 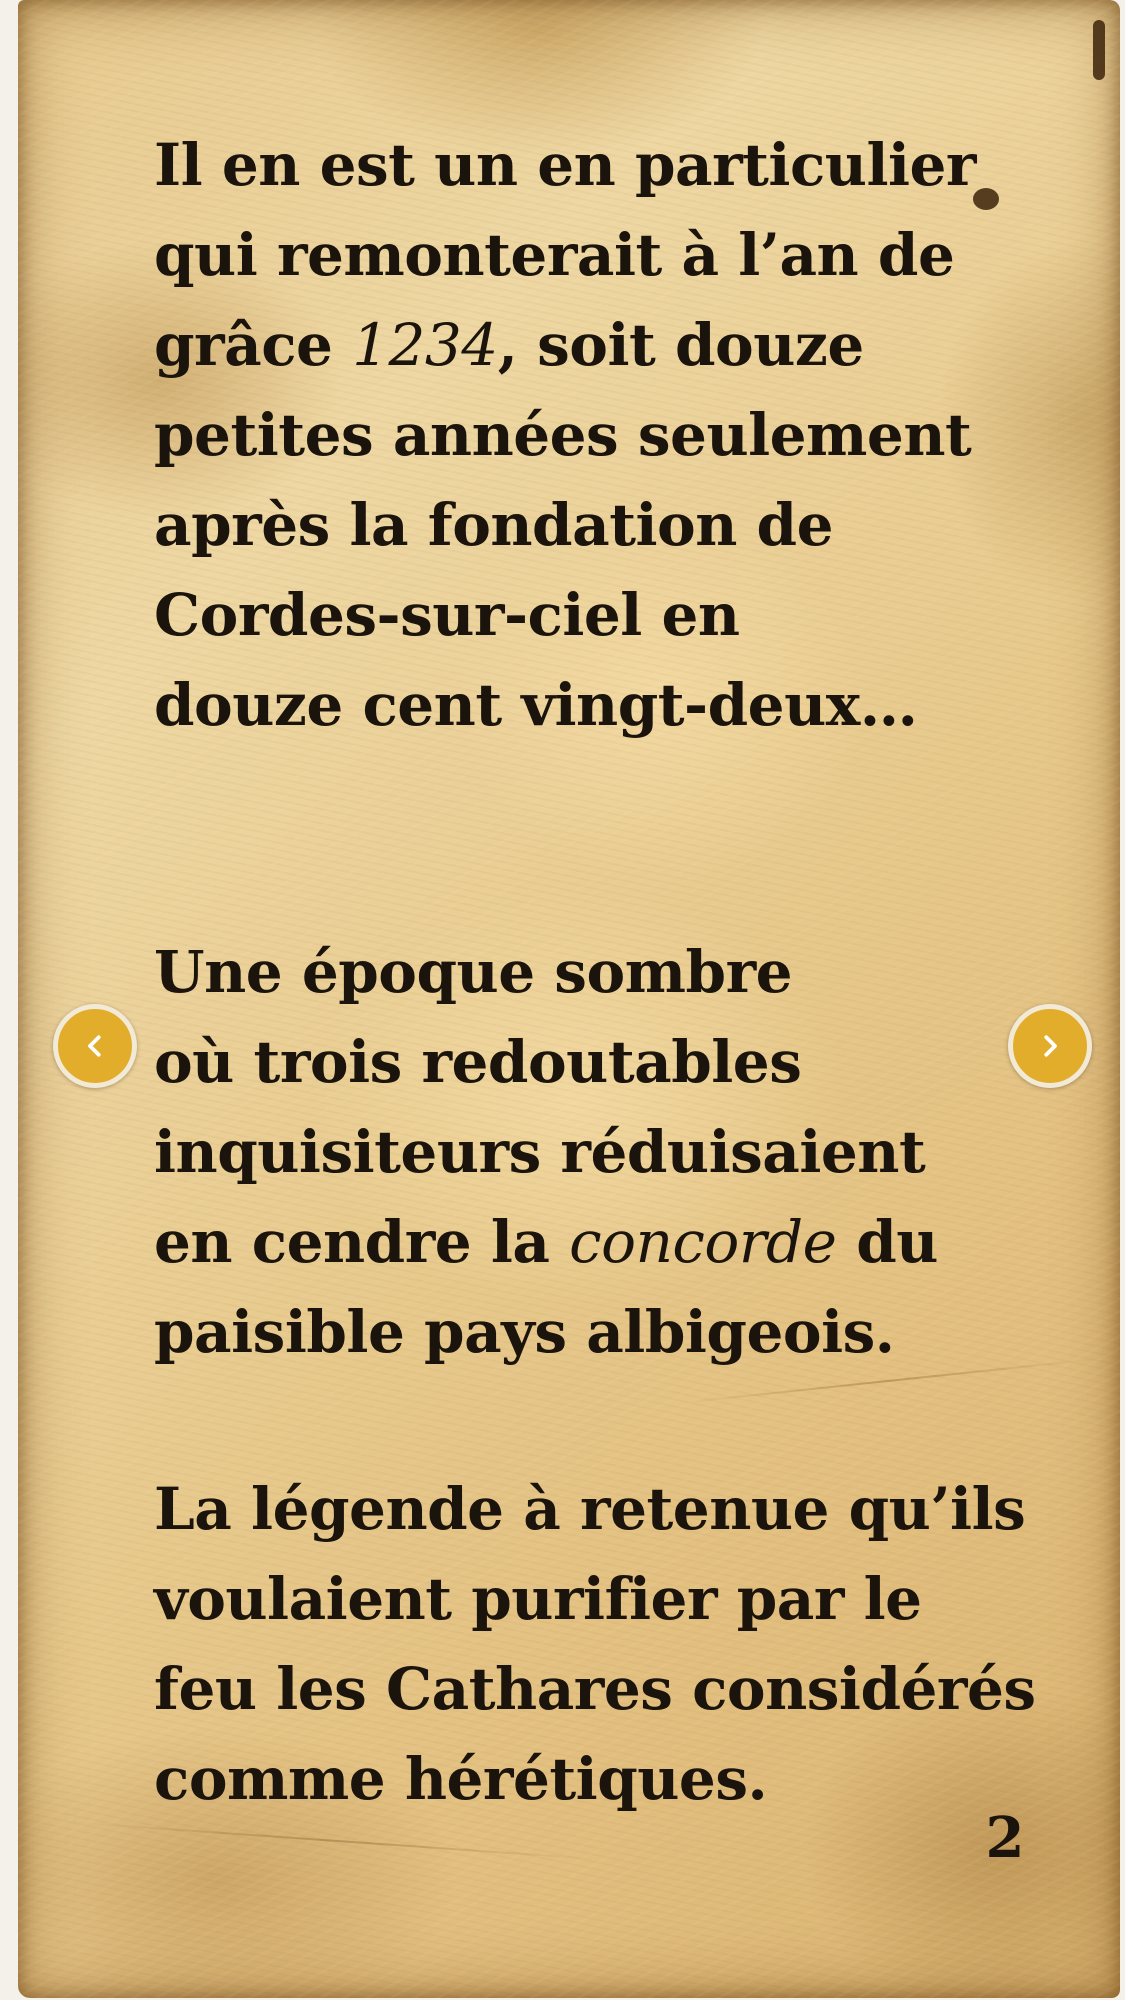 What do you see at coordinates (338, 1841) in the screenshot?
I see `paper-crease` at bounding box center [338, 1841].